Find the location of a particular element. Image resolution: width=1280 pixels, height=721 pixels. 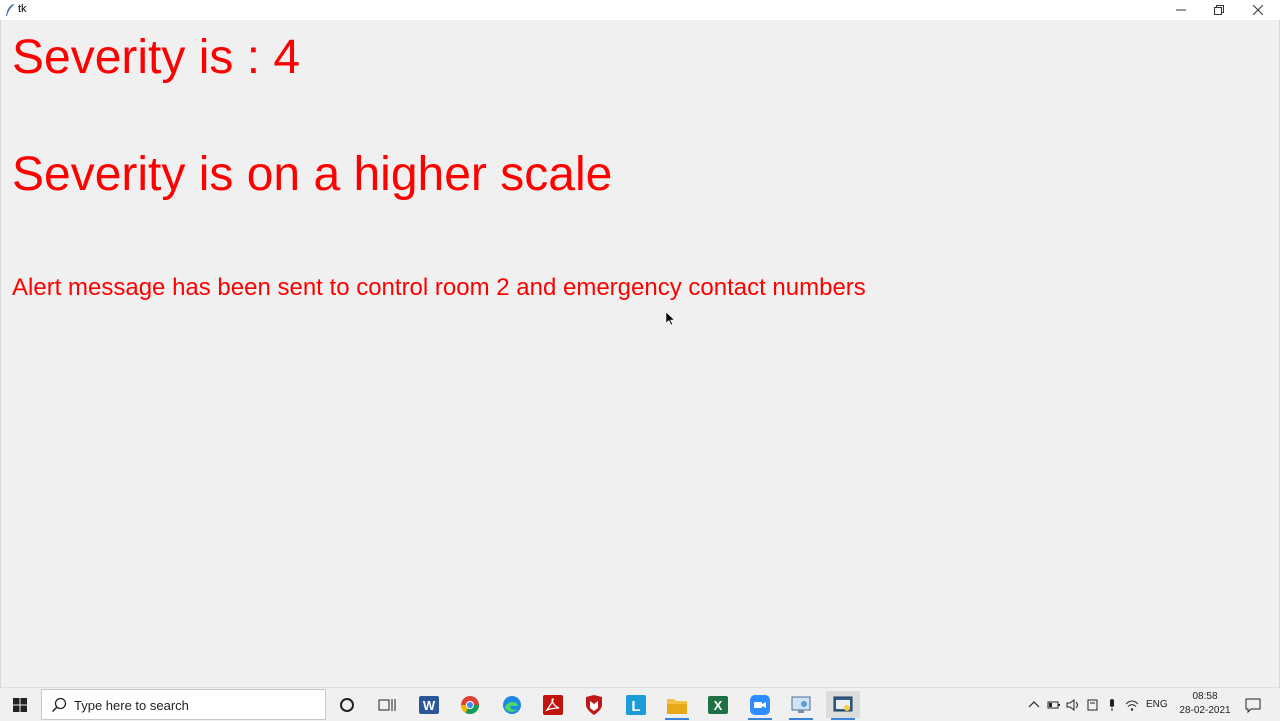

taskbar-excel: X is located at coordinates (718, 704).